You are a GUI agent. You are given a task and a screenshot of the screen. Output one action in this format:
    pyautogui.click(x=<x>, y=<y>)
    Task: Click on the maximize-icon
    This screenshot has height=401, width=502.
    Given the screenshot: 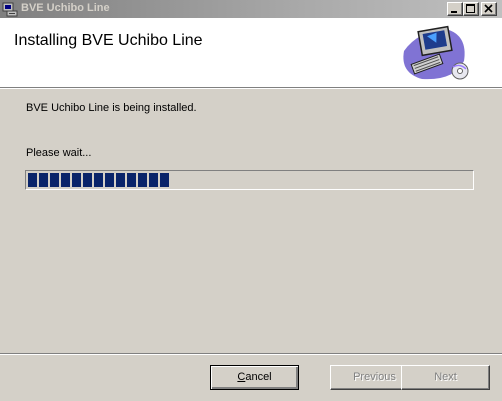 What is the action you would take?
    pyautogui.click(x=470, y=8)
    